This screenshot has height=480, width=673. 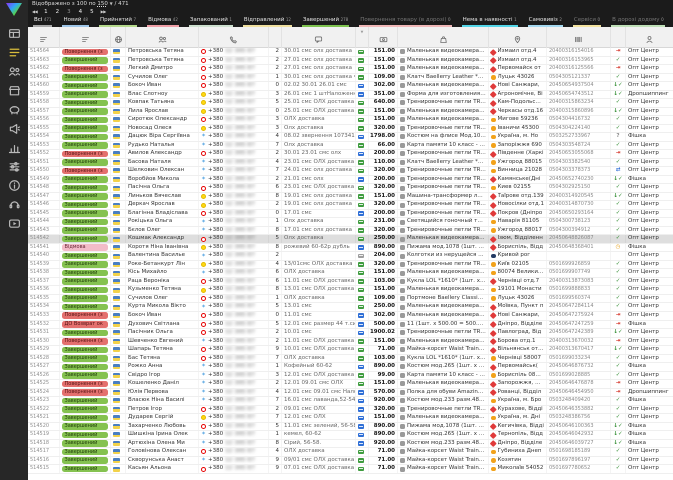 What do you see at coordinates (518, 221) in the screenshot?
I see `delivery-branch: Наварія 81105` at bounding box center [518, 221].